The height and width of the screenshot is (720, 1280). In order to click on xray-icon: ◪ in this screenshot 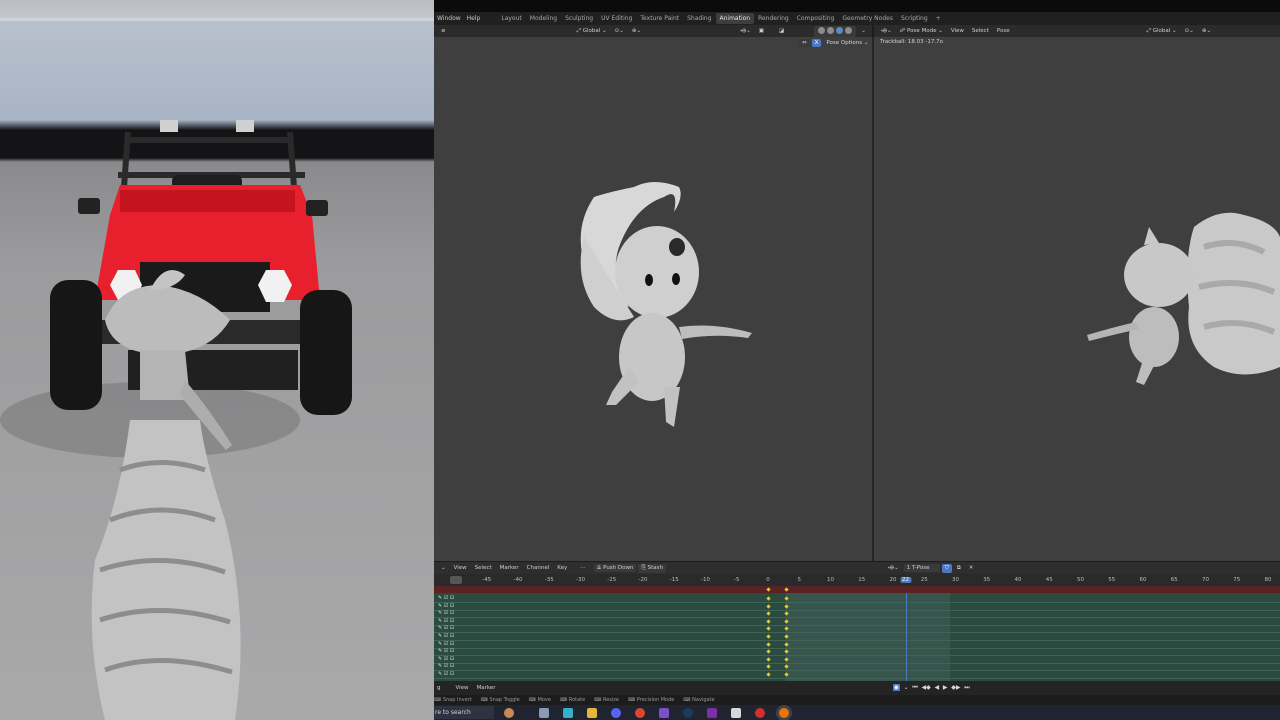, I will do `click(781, 31)`.